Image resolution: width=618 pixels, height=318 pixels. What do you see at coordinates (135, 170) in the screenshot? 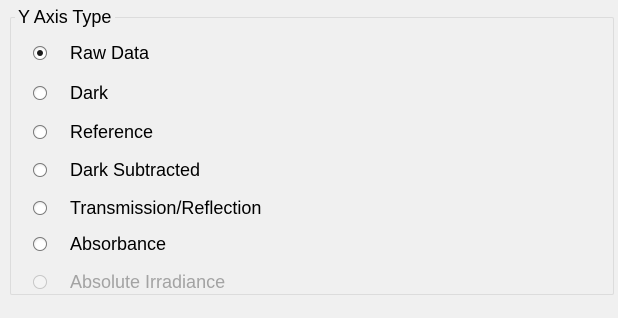
I see `radio-label: Dark Subtracted` at bounding box center [135, 170].